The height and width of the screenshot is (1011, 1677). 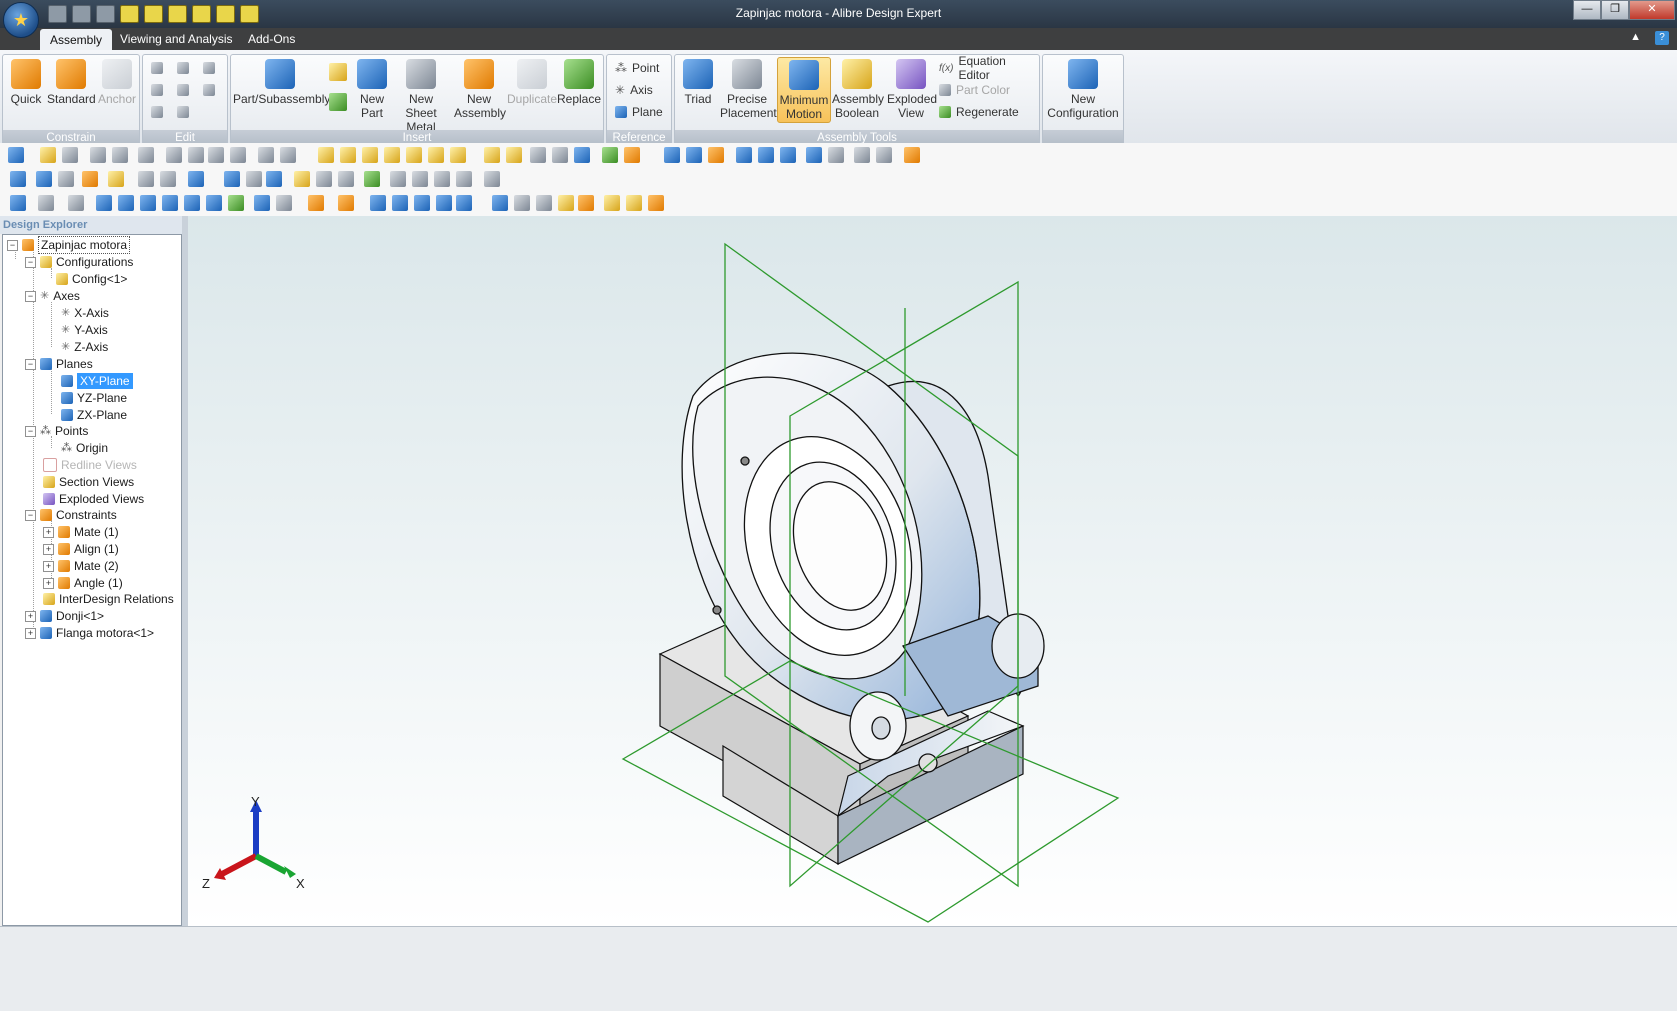 I want to click on cut-icon, so click(x=174, y=155).